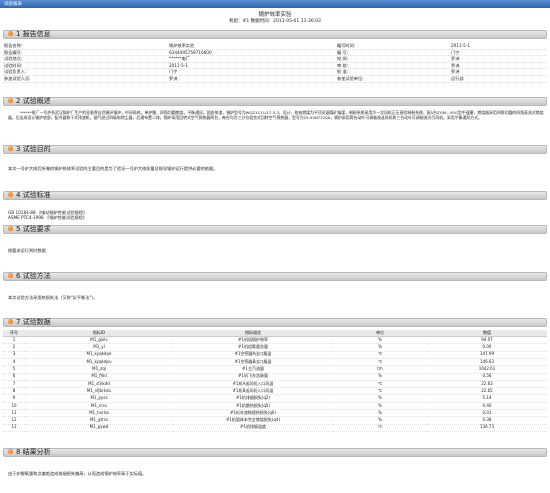 This screenshot has height=493, width=550. What do you see at coordinates (275, 229) in the screenshot?
I see `section-header-requirements: 5 试验要求` at bounding box center [275, 229].